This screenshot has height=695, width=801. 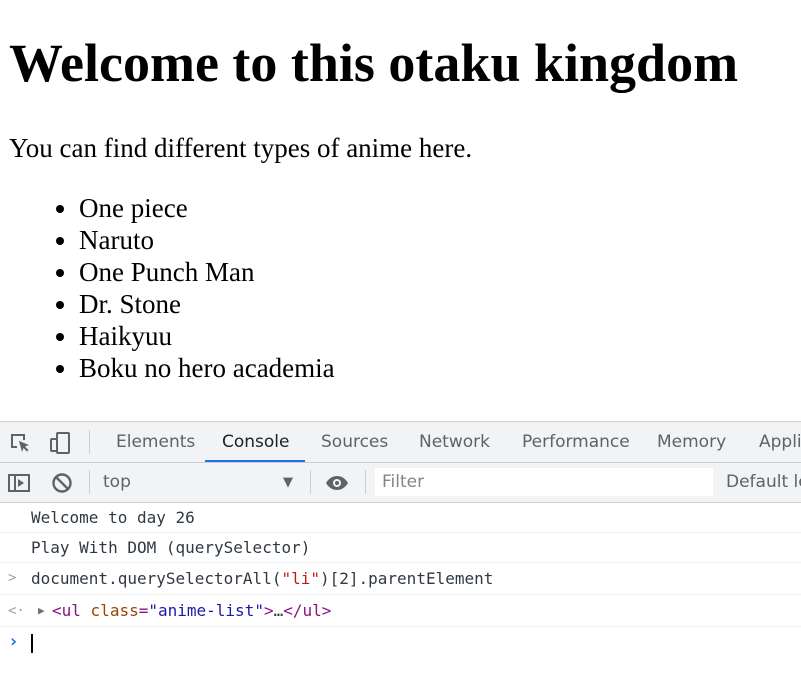 What do you see at coordinates (62, 483) in the screenshot?
I see `clear-console-icon` at bounding box center [62, 483].